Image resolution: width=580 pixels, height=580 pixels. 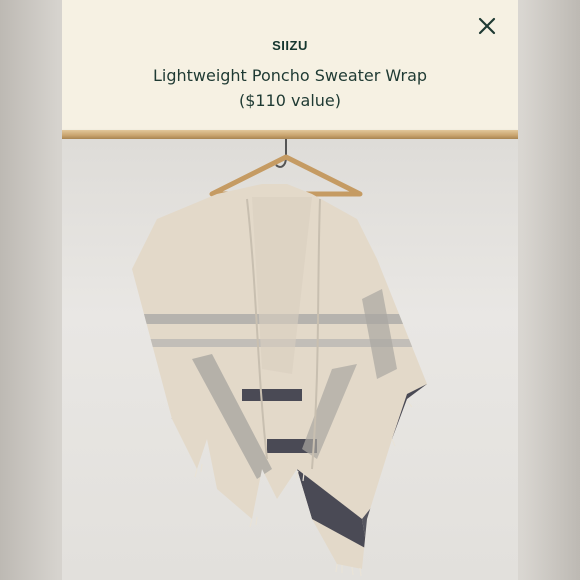 What do you see at coordinates (290, 134) in the screenshot?
I see `wooden-rail` at bounding box center [290, 134].